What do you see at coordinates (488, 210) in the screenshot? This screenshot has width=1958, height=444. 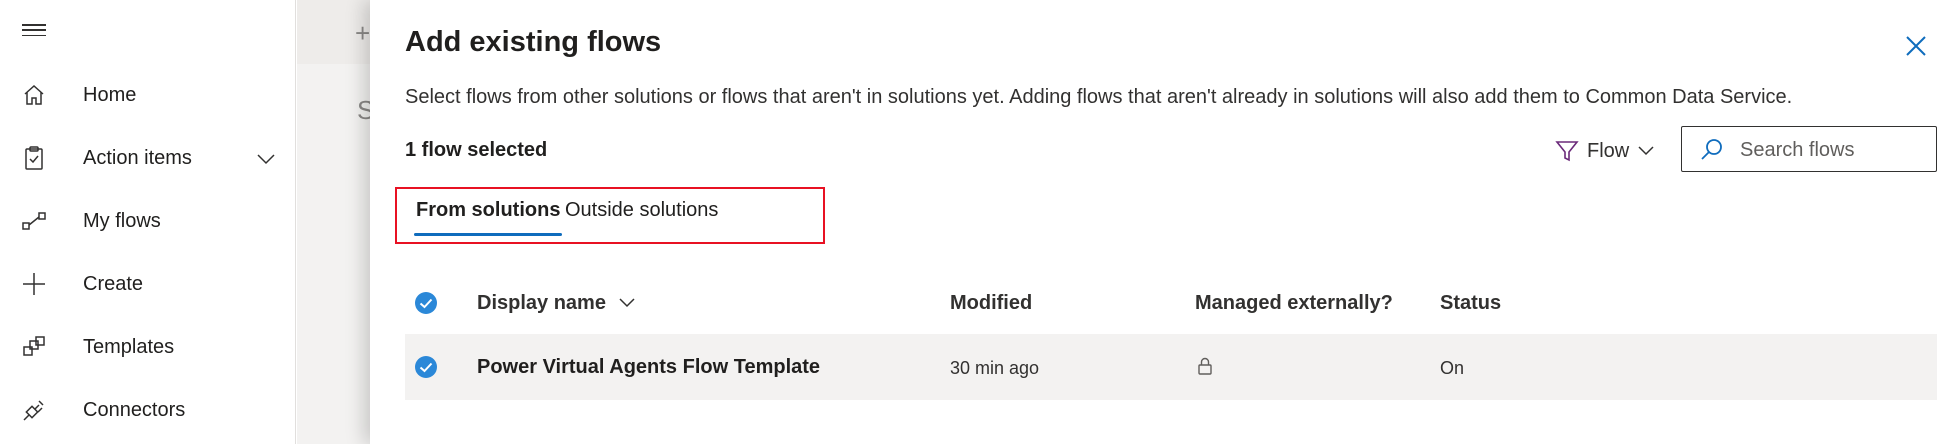 I see `tab-from-solutions: From solutions` at bounding box center [488, 210].